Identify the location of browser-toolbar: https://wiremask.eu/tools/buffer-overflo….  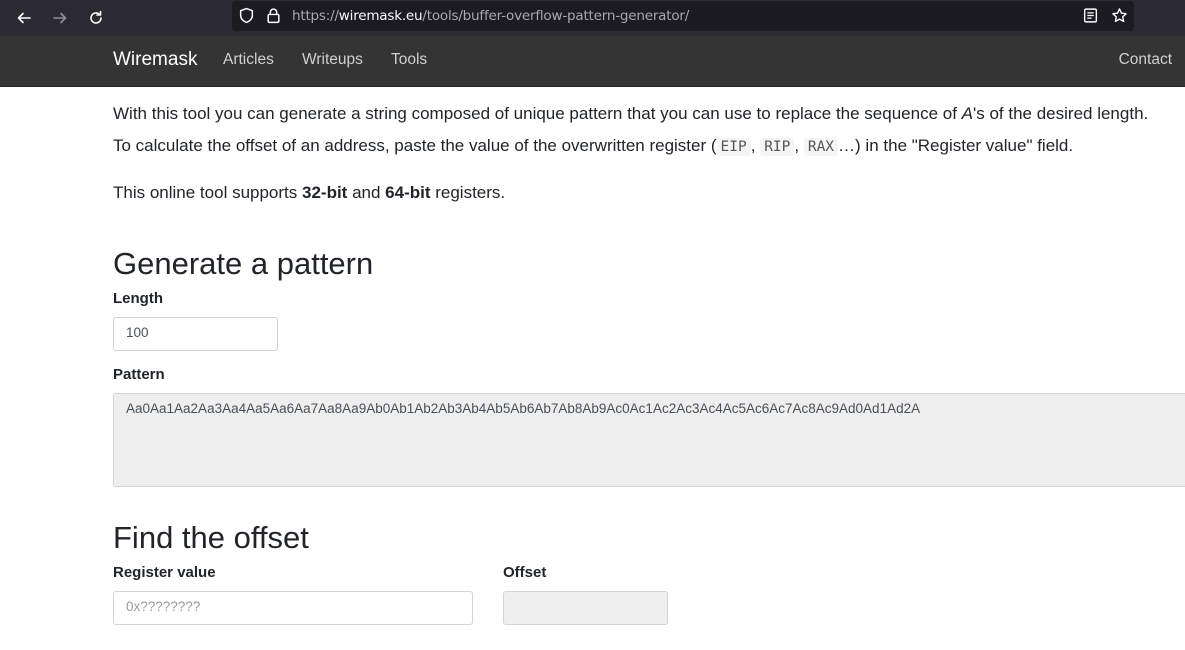
(592, 18).